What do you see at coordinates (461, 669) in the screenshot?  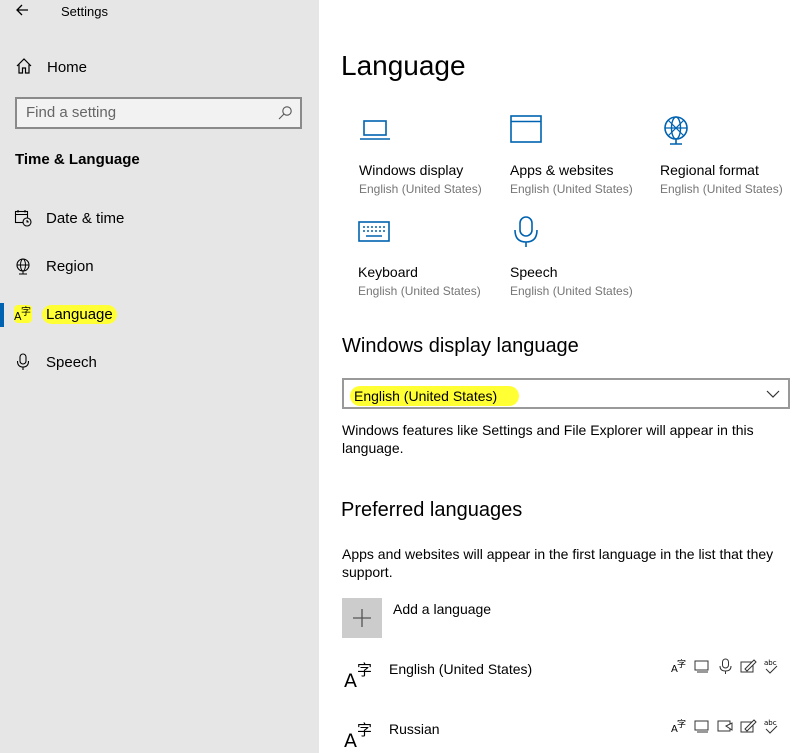 I see `language-name: English (United States)` at bounding box center [461, 669].